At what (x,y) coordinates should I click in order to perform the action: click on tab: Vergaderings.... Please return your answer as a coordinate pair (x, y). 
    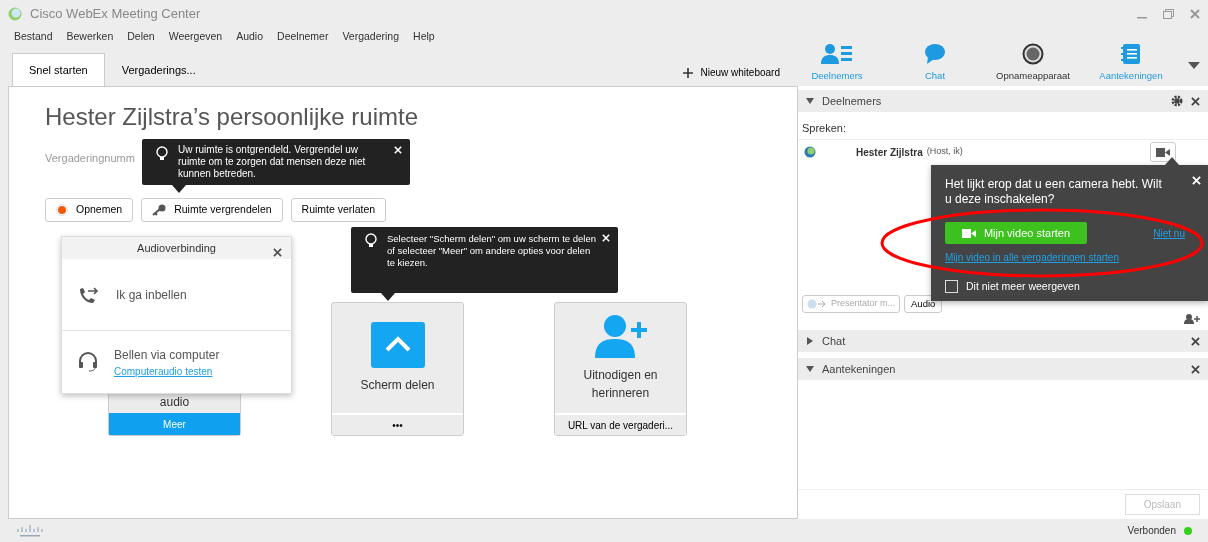
    Looking at the image, I should click on (158, 69).